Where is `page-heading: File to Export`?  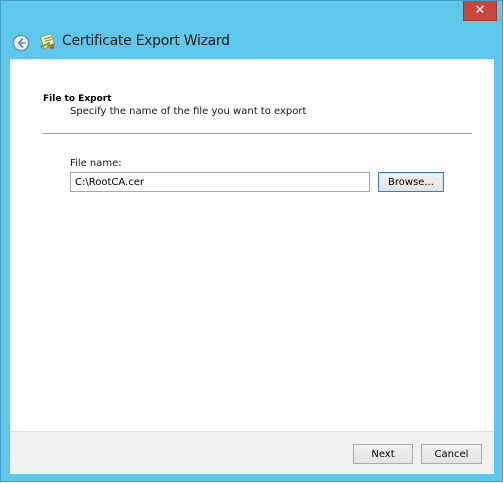 page-heading: File to Export is located at coordinates (77, 99).